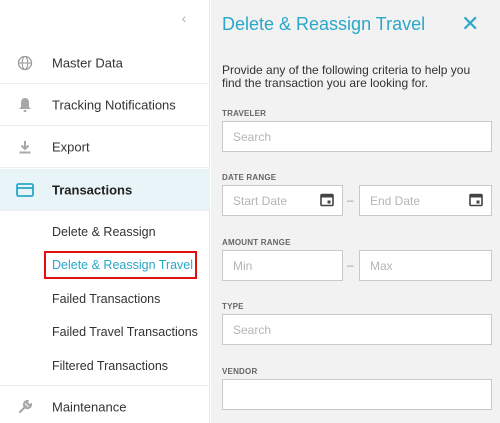 Image resolution: width=500 pixels, height=423 pixels. What do you see at coordinates (243, 265) in the screenshot?
I see `min-amount-placeholder: Min` at bounding box center [243, 265].